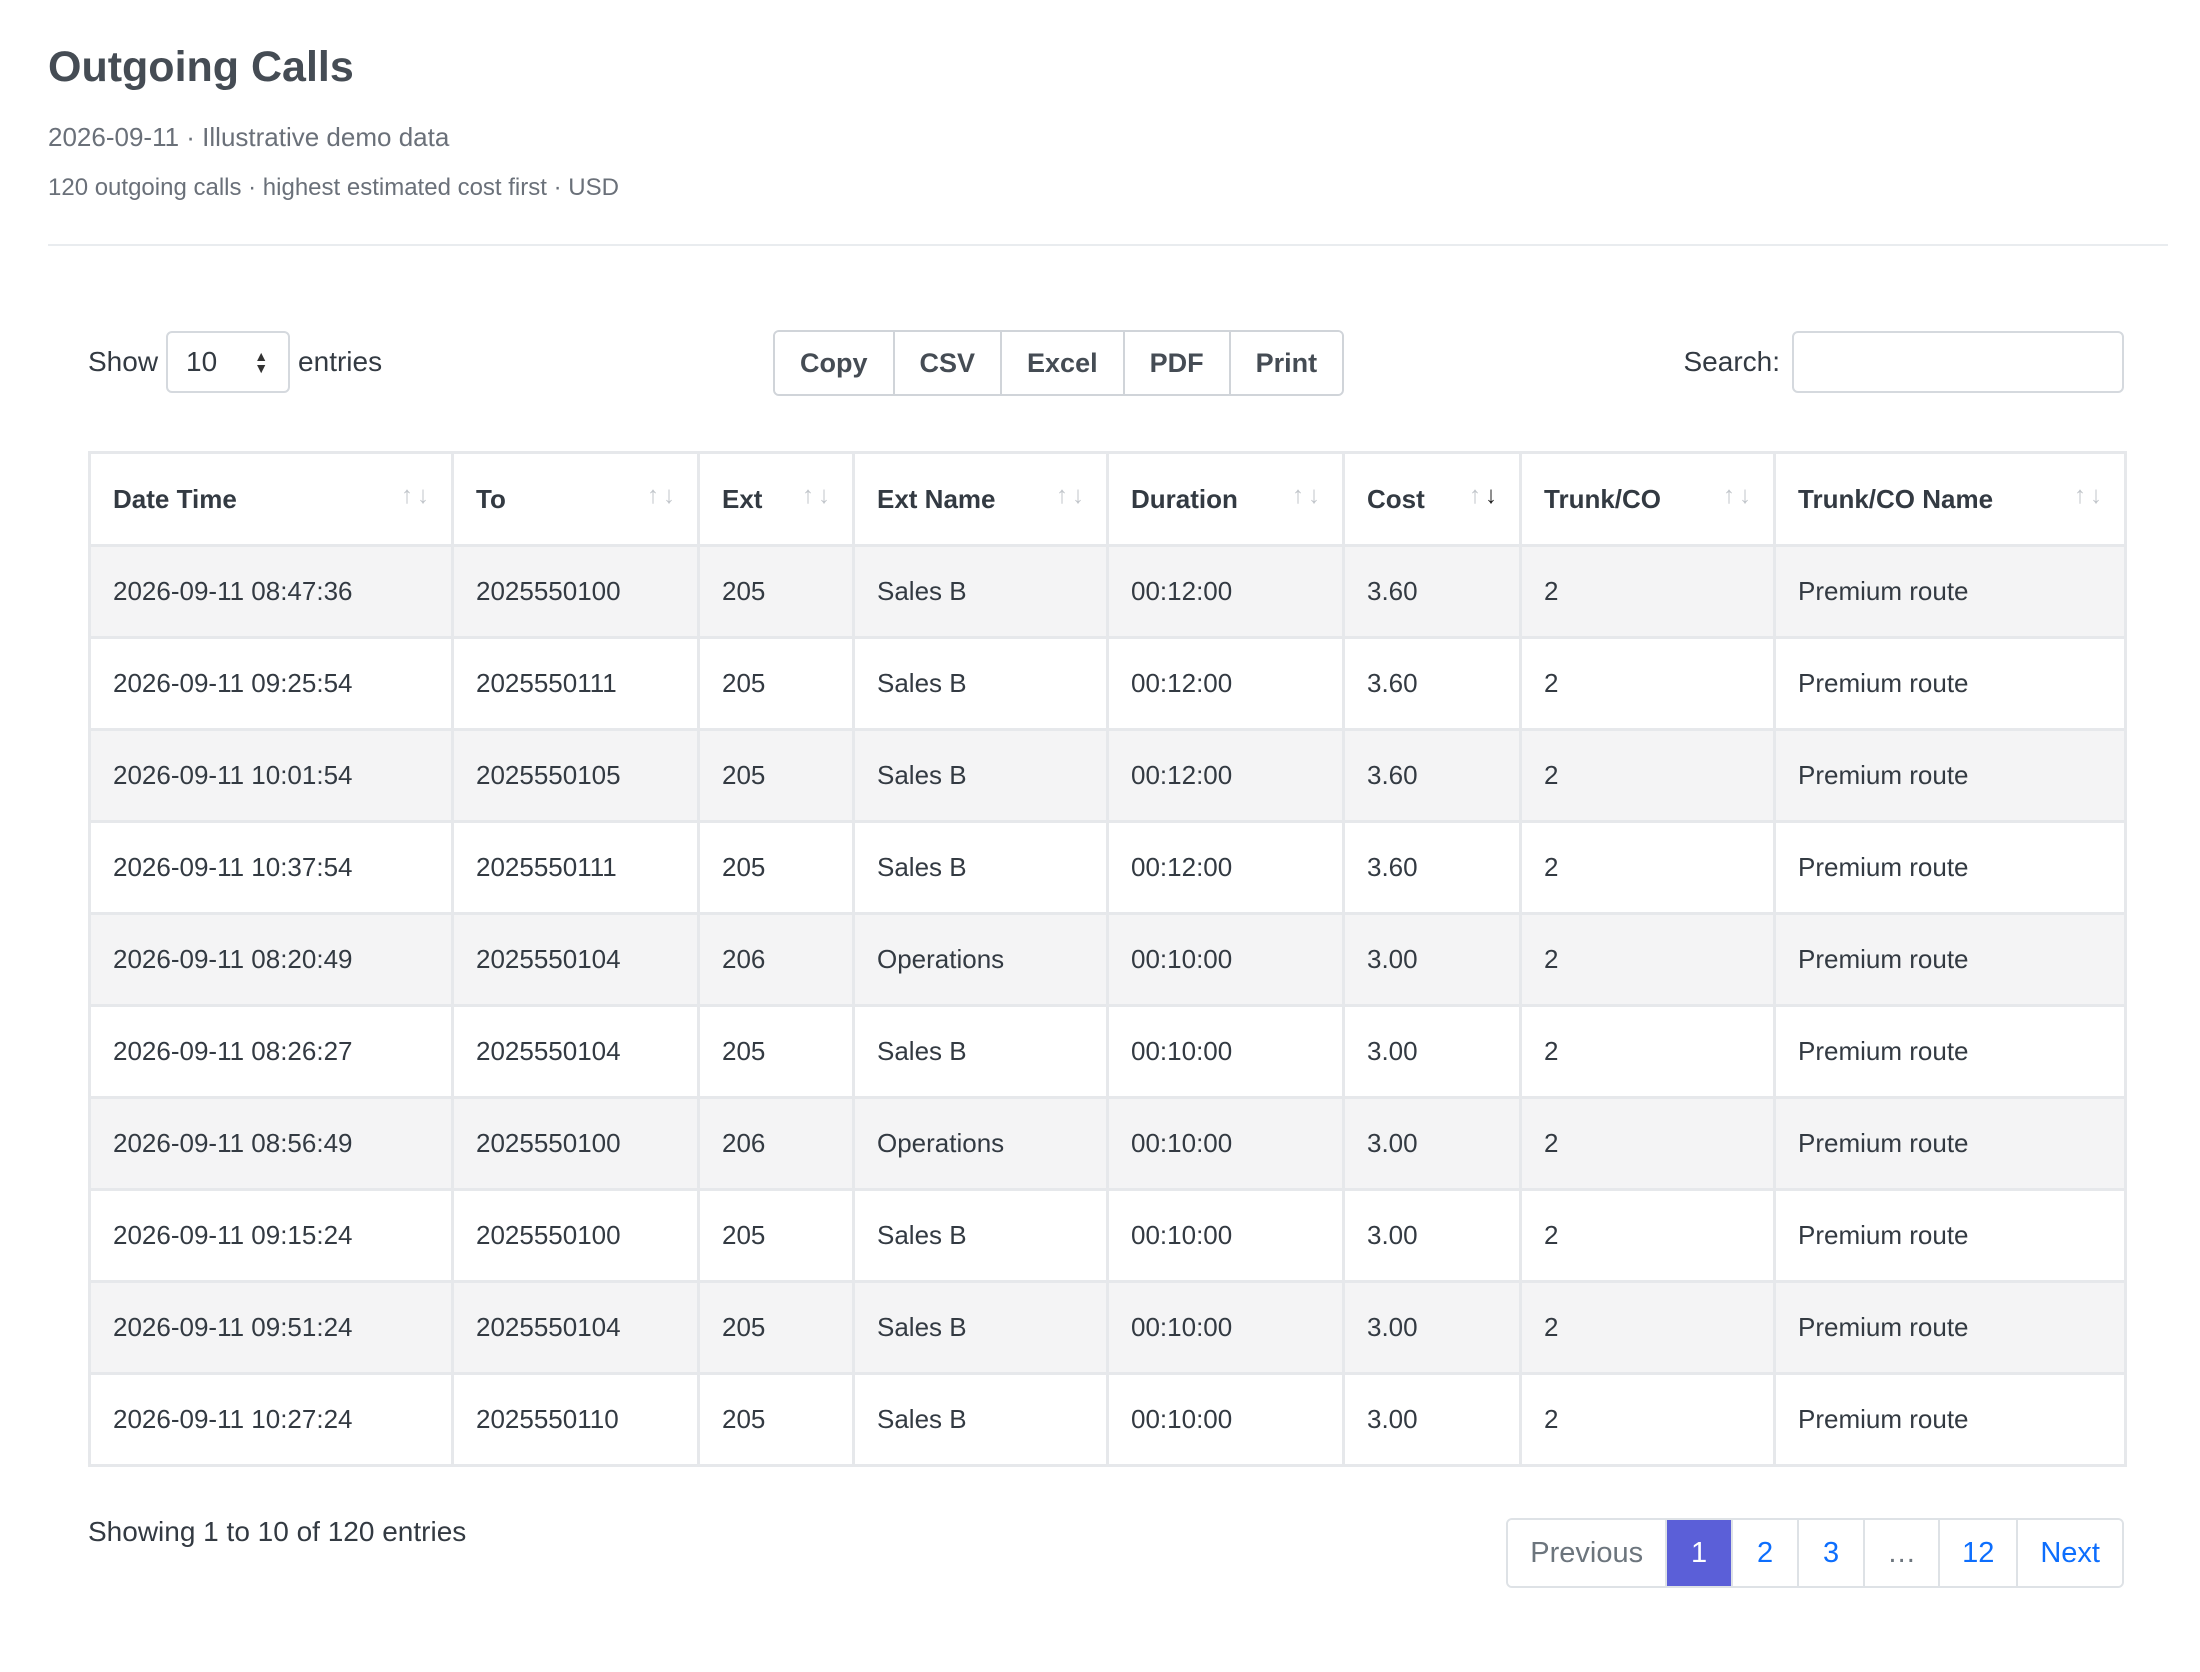 Image resolution: width=2200 pixels, height=1672 pixels. Describe the element at coordinates (1647, 499) in the screenshot. I see `column-header-trunk-co: Trunk/CO ↑↓` at that location.